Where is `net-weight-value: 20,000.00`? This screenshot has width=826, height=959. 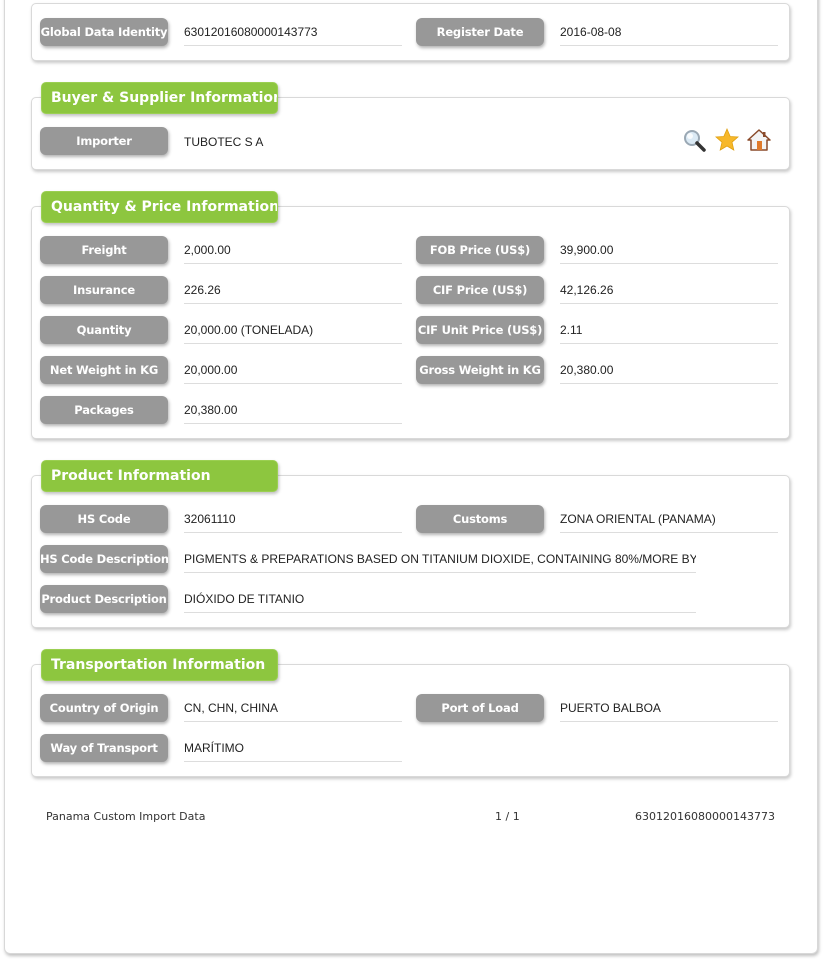
net-weight-value: 20,000.00 is located at coordinates (293, 373).